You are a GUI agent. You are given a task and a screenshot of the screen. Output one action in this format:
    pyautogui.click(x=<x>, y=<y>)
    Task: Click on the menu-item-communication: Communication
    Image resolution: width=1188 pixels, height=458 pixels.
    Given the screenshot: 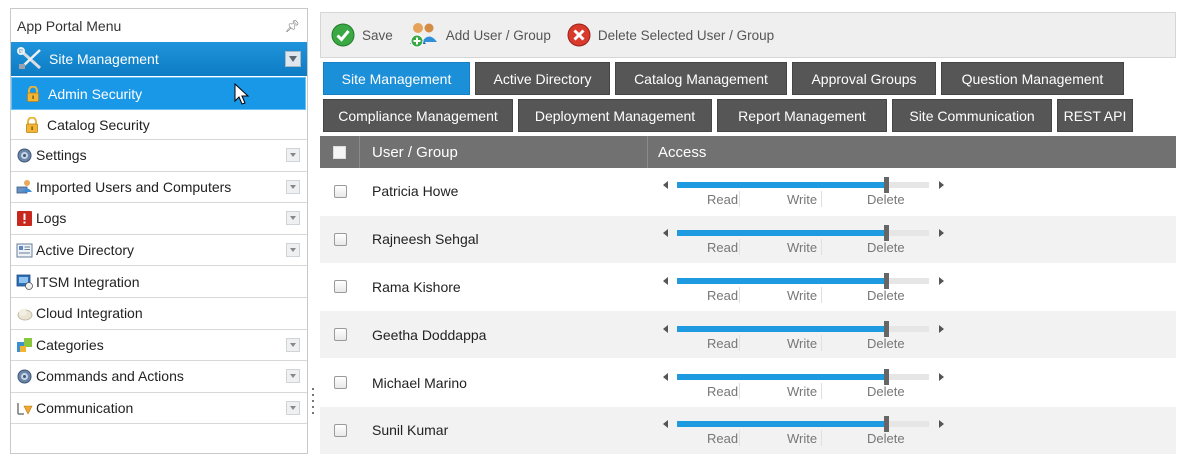 What is the action you would take?
    pyautogui.click(x=159, y=409)
    